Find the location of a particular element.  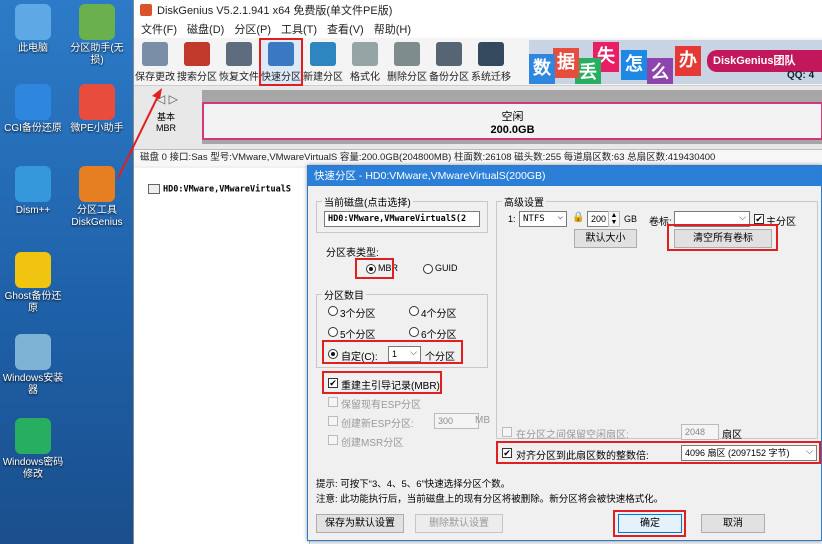

disk-map: ◁ ▷ 基本 MBR 空闲 200.0GB is located at coordinates (478, 118).